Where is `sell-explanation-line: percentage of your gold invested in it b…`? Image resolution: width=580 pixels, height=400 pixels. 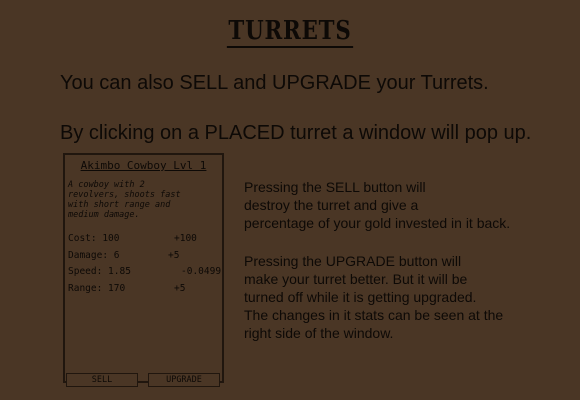 sell-explanation-line: percentage of your gold invested in it b… is located at coordinates (377, 223).